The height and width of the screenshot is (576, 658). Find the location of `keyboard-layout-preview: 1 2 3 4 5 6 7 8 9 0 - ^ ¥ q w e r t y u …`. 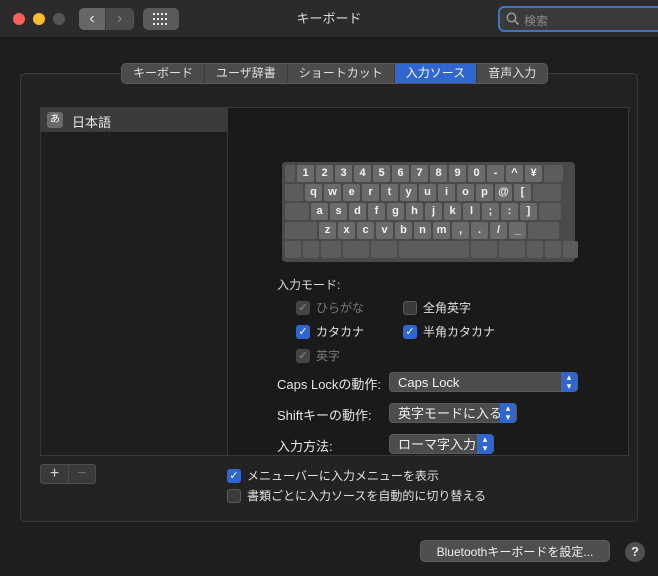

keyboard-layout-preview: 1 2 3 4 5 6 7 8 9 0 - ^ ¥ q w e r t y u … is located at coordinates (430, 212).